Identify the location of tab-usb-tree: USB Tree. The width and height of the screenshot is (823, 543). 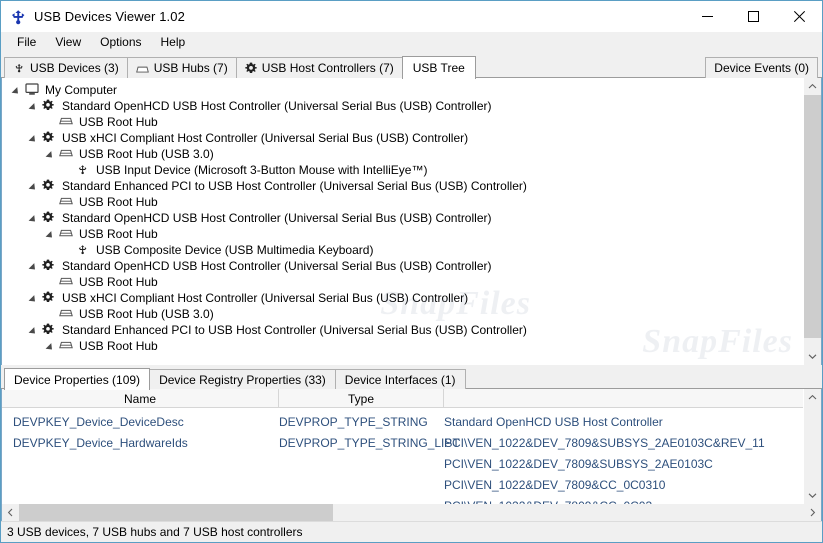
(438, 67).